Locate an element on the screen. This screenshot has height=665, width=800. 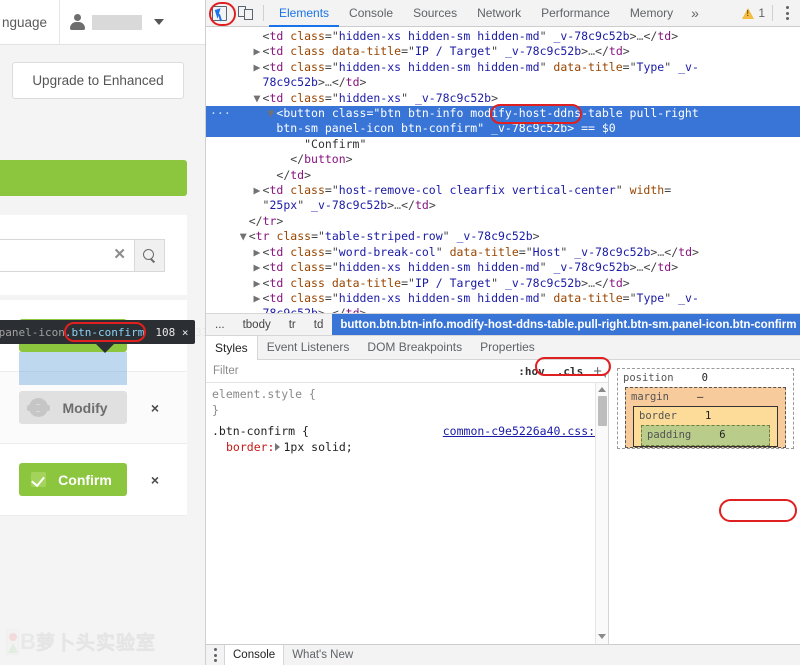
inspect-element-icon is located at coordinates (219, 13).